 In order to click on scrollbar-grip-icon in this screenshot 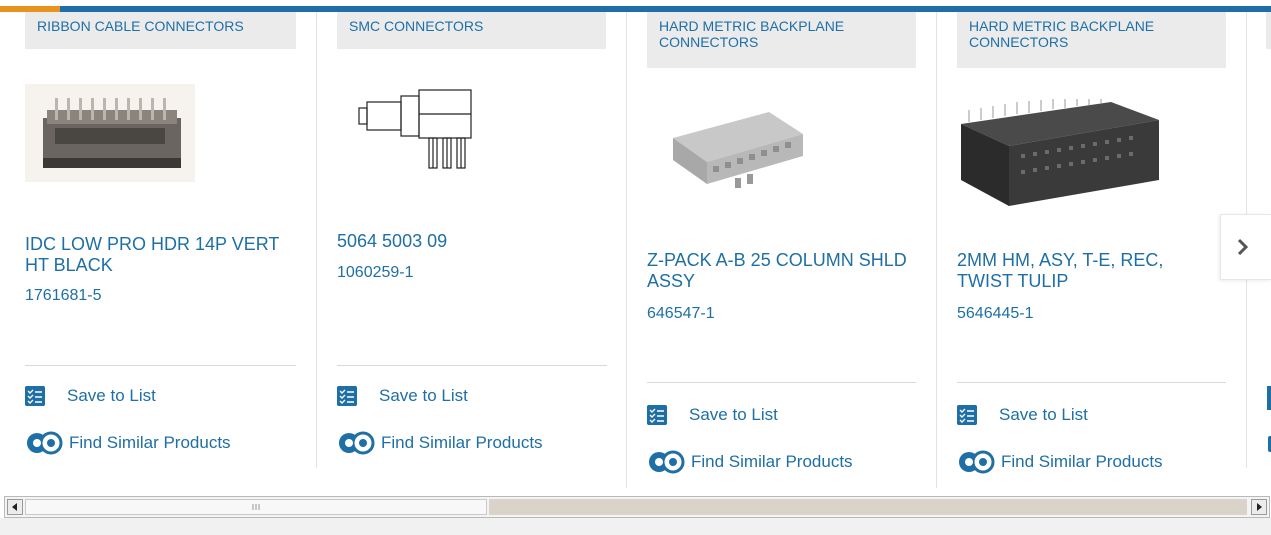, I will do `click(256, 507)`.